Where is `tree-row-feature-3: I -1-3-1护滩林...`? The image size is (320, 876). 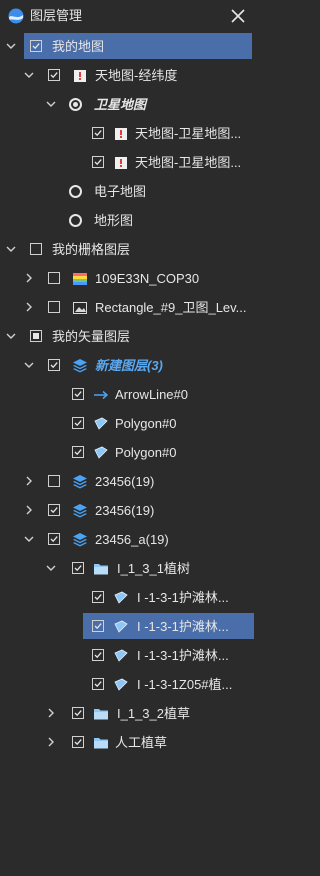 tree-row-feature-3: I -1-3-1护滩林... is located at coordinates (128, 655).